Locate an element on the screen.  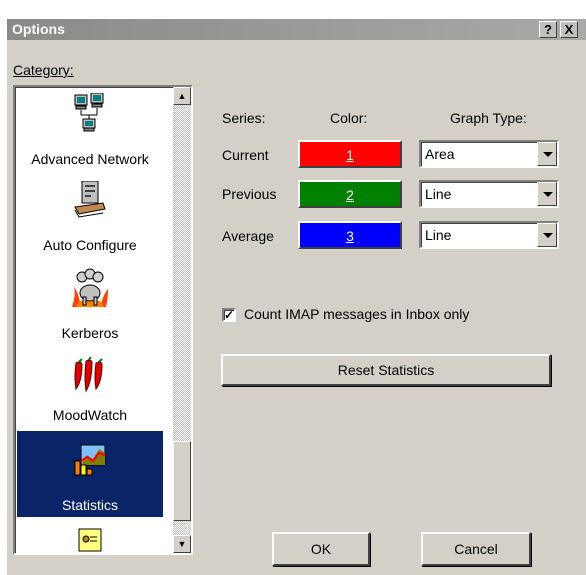
category-label: Category: is located at coordinates (43, 70).